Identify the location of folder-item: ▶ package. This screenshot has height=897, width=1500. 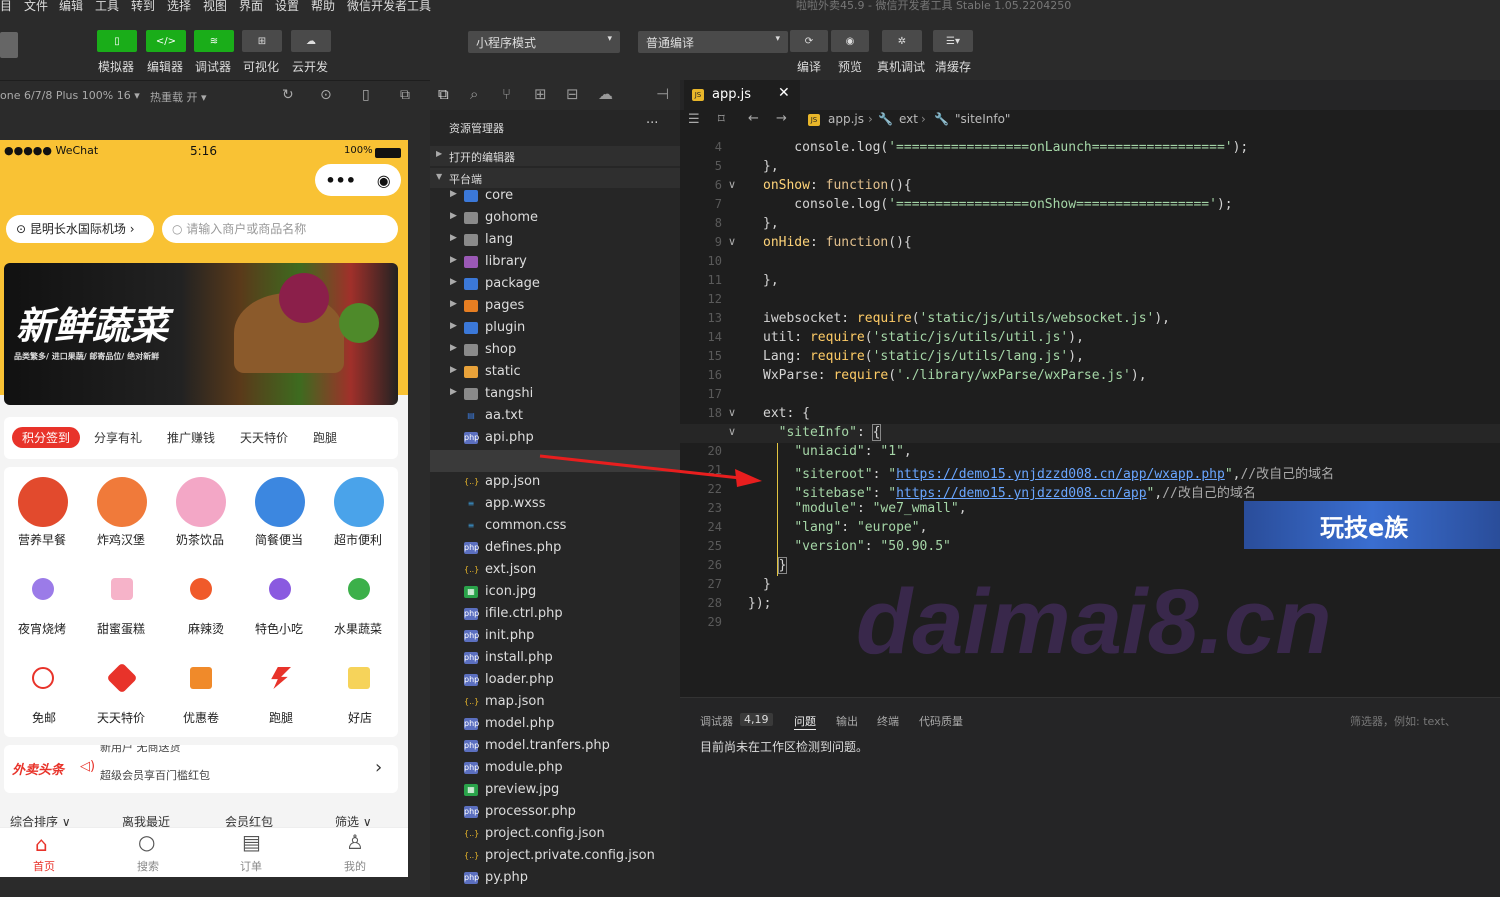
(555, 285).